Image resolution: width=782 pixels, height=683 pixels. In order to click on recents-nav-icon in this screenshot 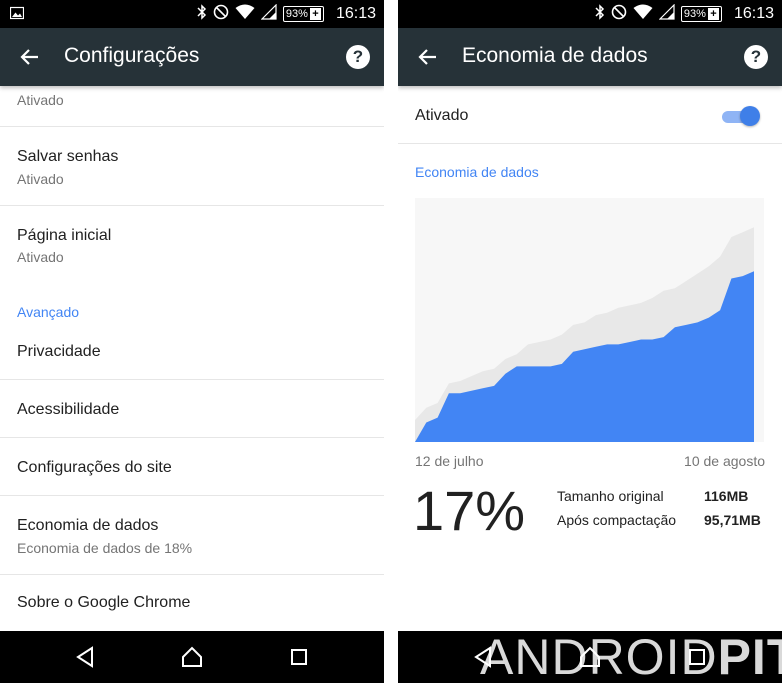, I will do `click(299, 657)`.